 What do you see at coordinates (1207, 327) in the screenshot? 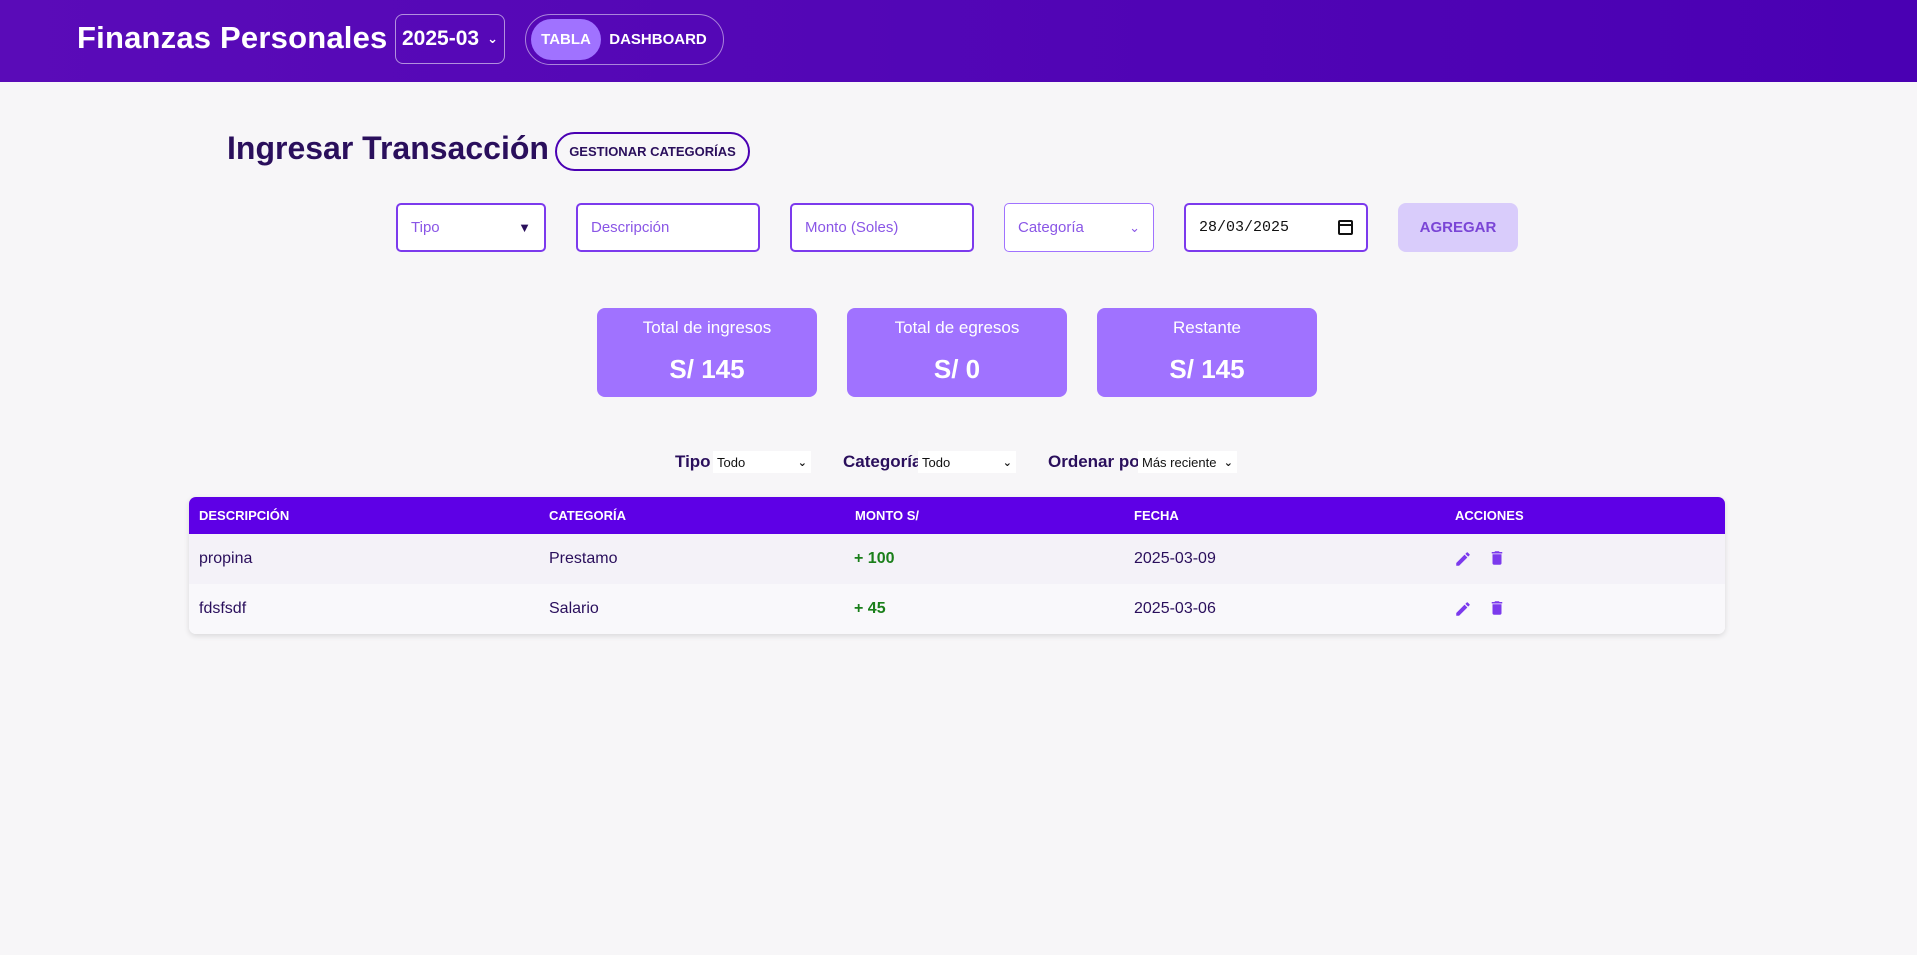
I see `summary-label: Restante` at bounding box center [1207, 327].